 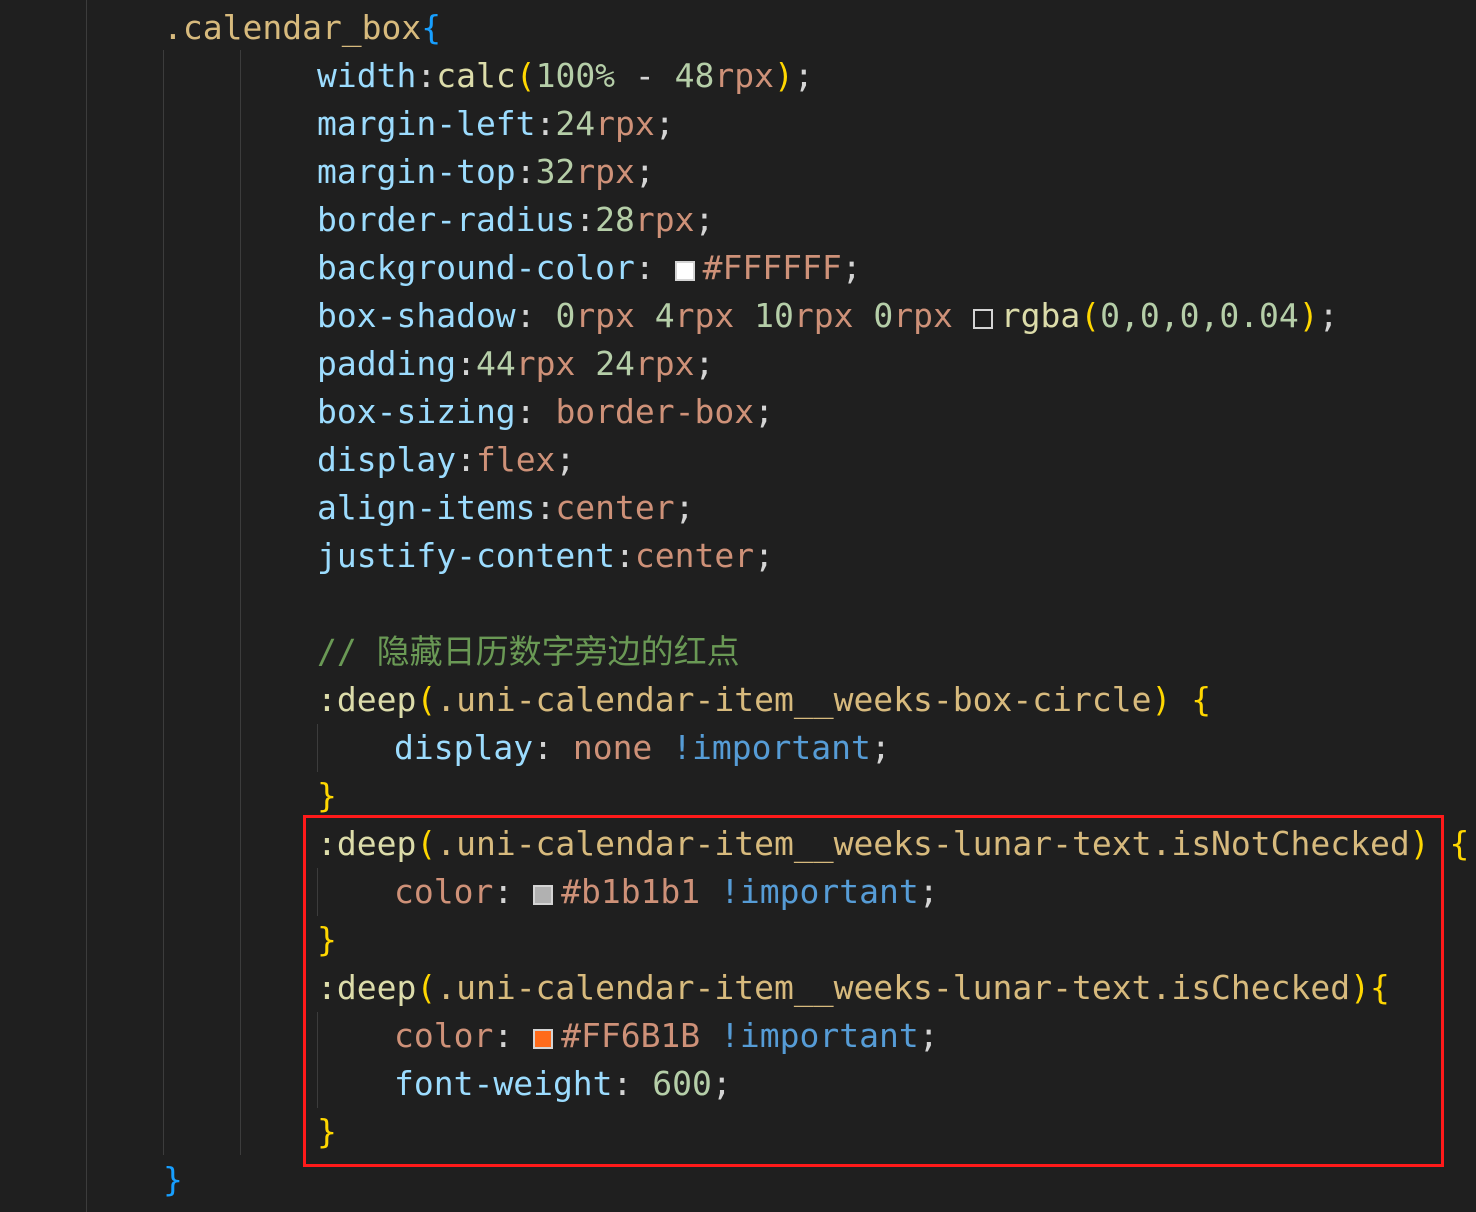 What do you see at coordinates (1040, 315) in the screenshot?
I see `code-token: rgba` at bounding box center [1040, 315].